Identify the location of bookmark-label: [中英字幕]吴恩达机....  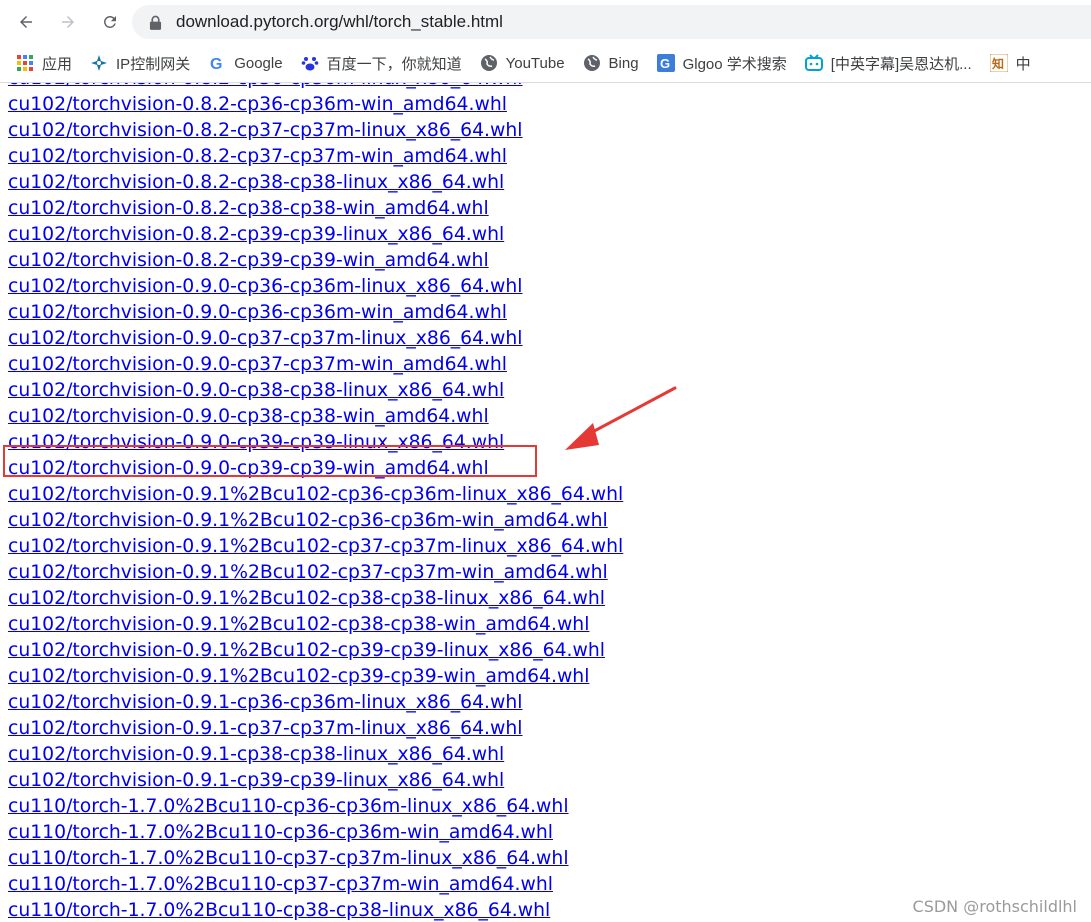
(901, 64).